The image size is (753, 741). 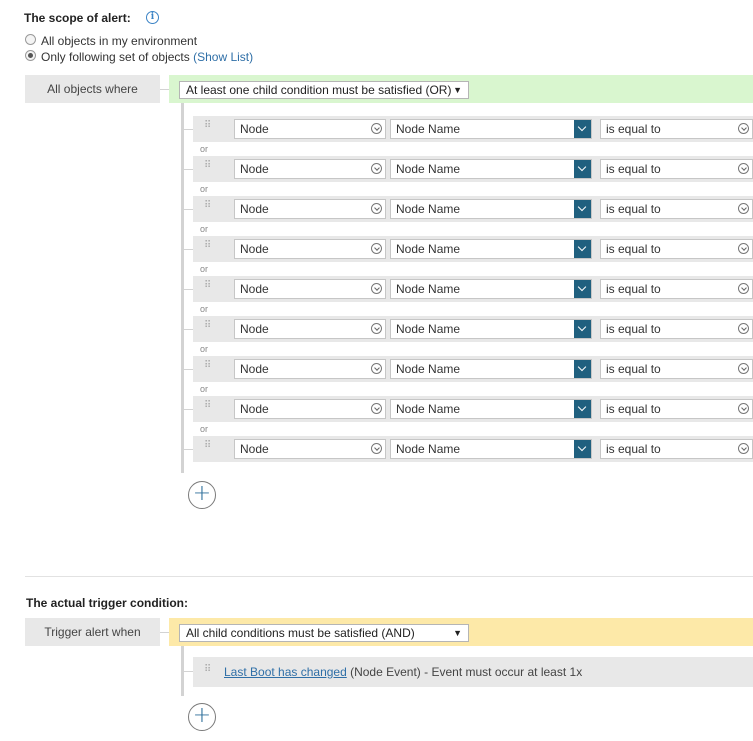 I want to click on add-trigger-condition-button: +, so click(x=202, y=717).